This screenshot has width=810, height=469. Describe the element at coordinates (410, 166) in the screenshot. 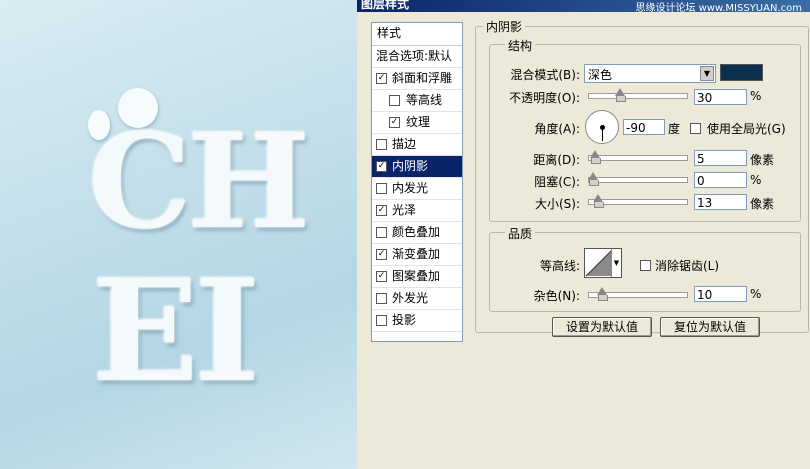

I see `style-item-label: 内阴影` at that location.